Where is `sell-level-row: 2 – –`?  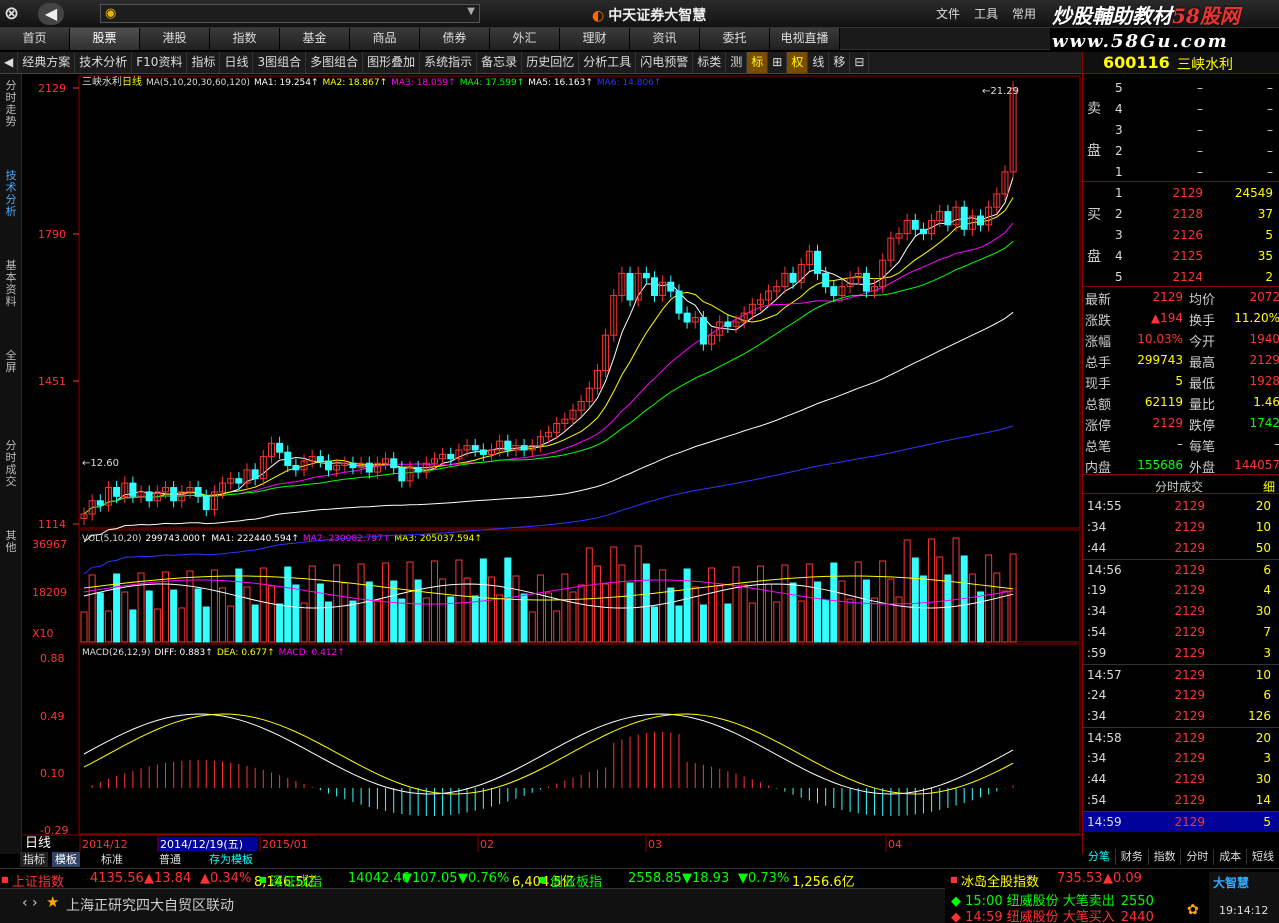
sell-level-row: 2 – – is located at coordinates (1197, 151).